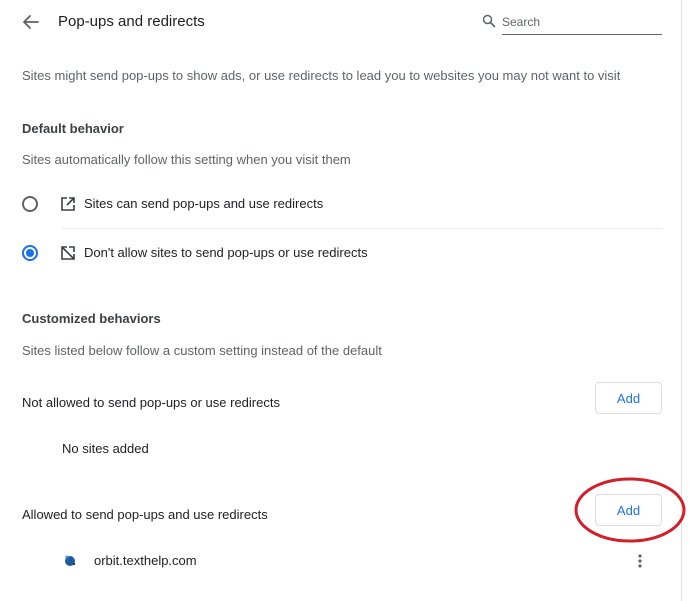 The height and width of the screenshot is (601, 690). What do you see at coordinates (68, 253) in the screenshot?
I see `popup-blocked-icon` at bounding box center [68, 253].